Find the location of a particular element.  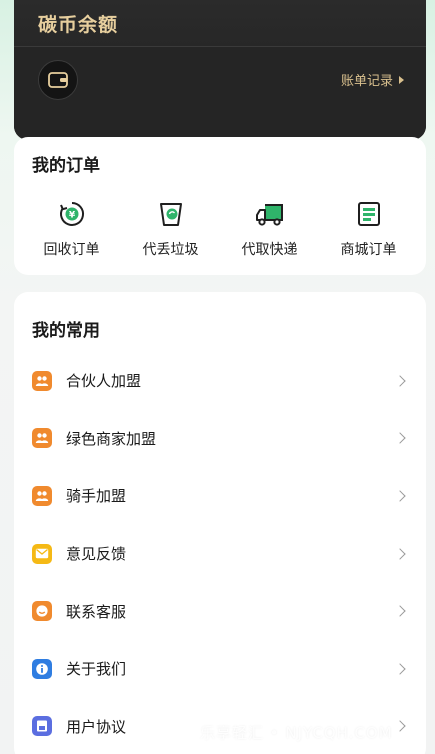

order-item-recycle: ¥ 回收订单 is located at coordinates (72, 229).